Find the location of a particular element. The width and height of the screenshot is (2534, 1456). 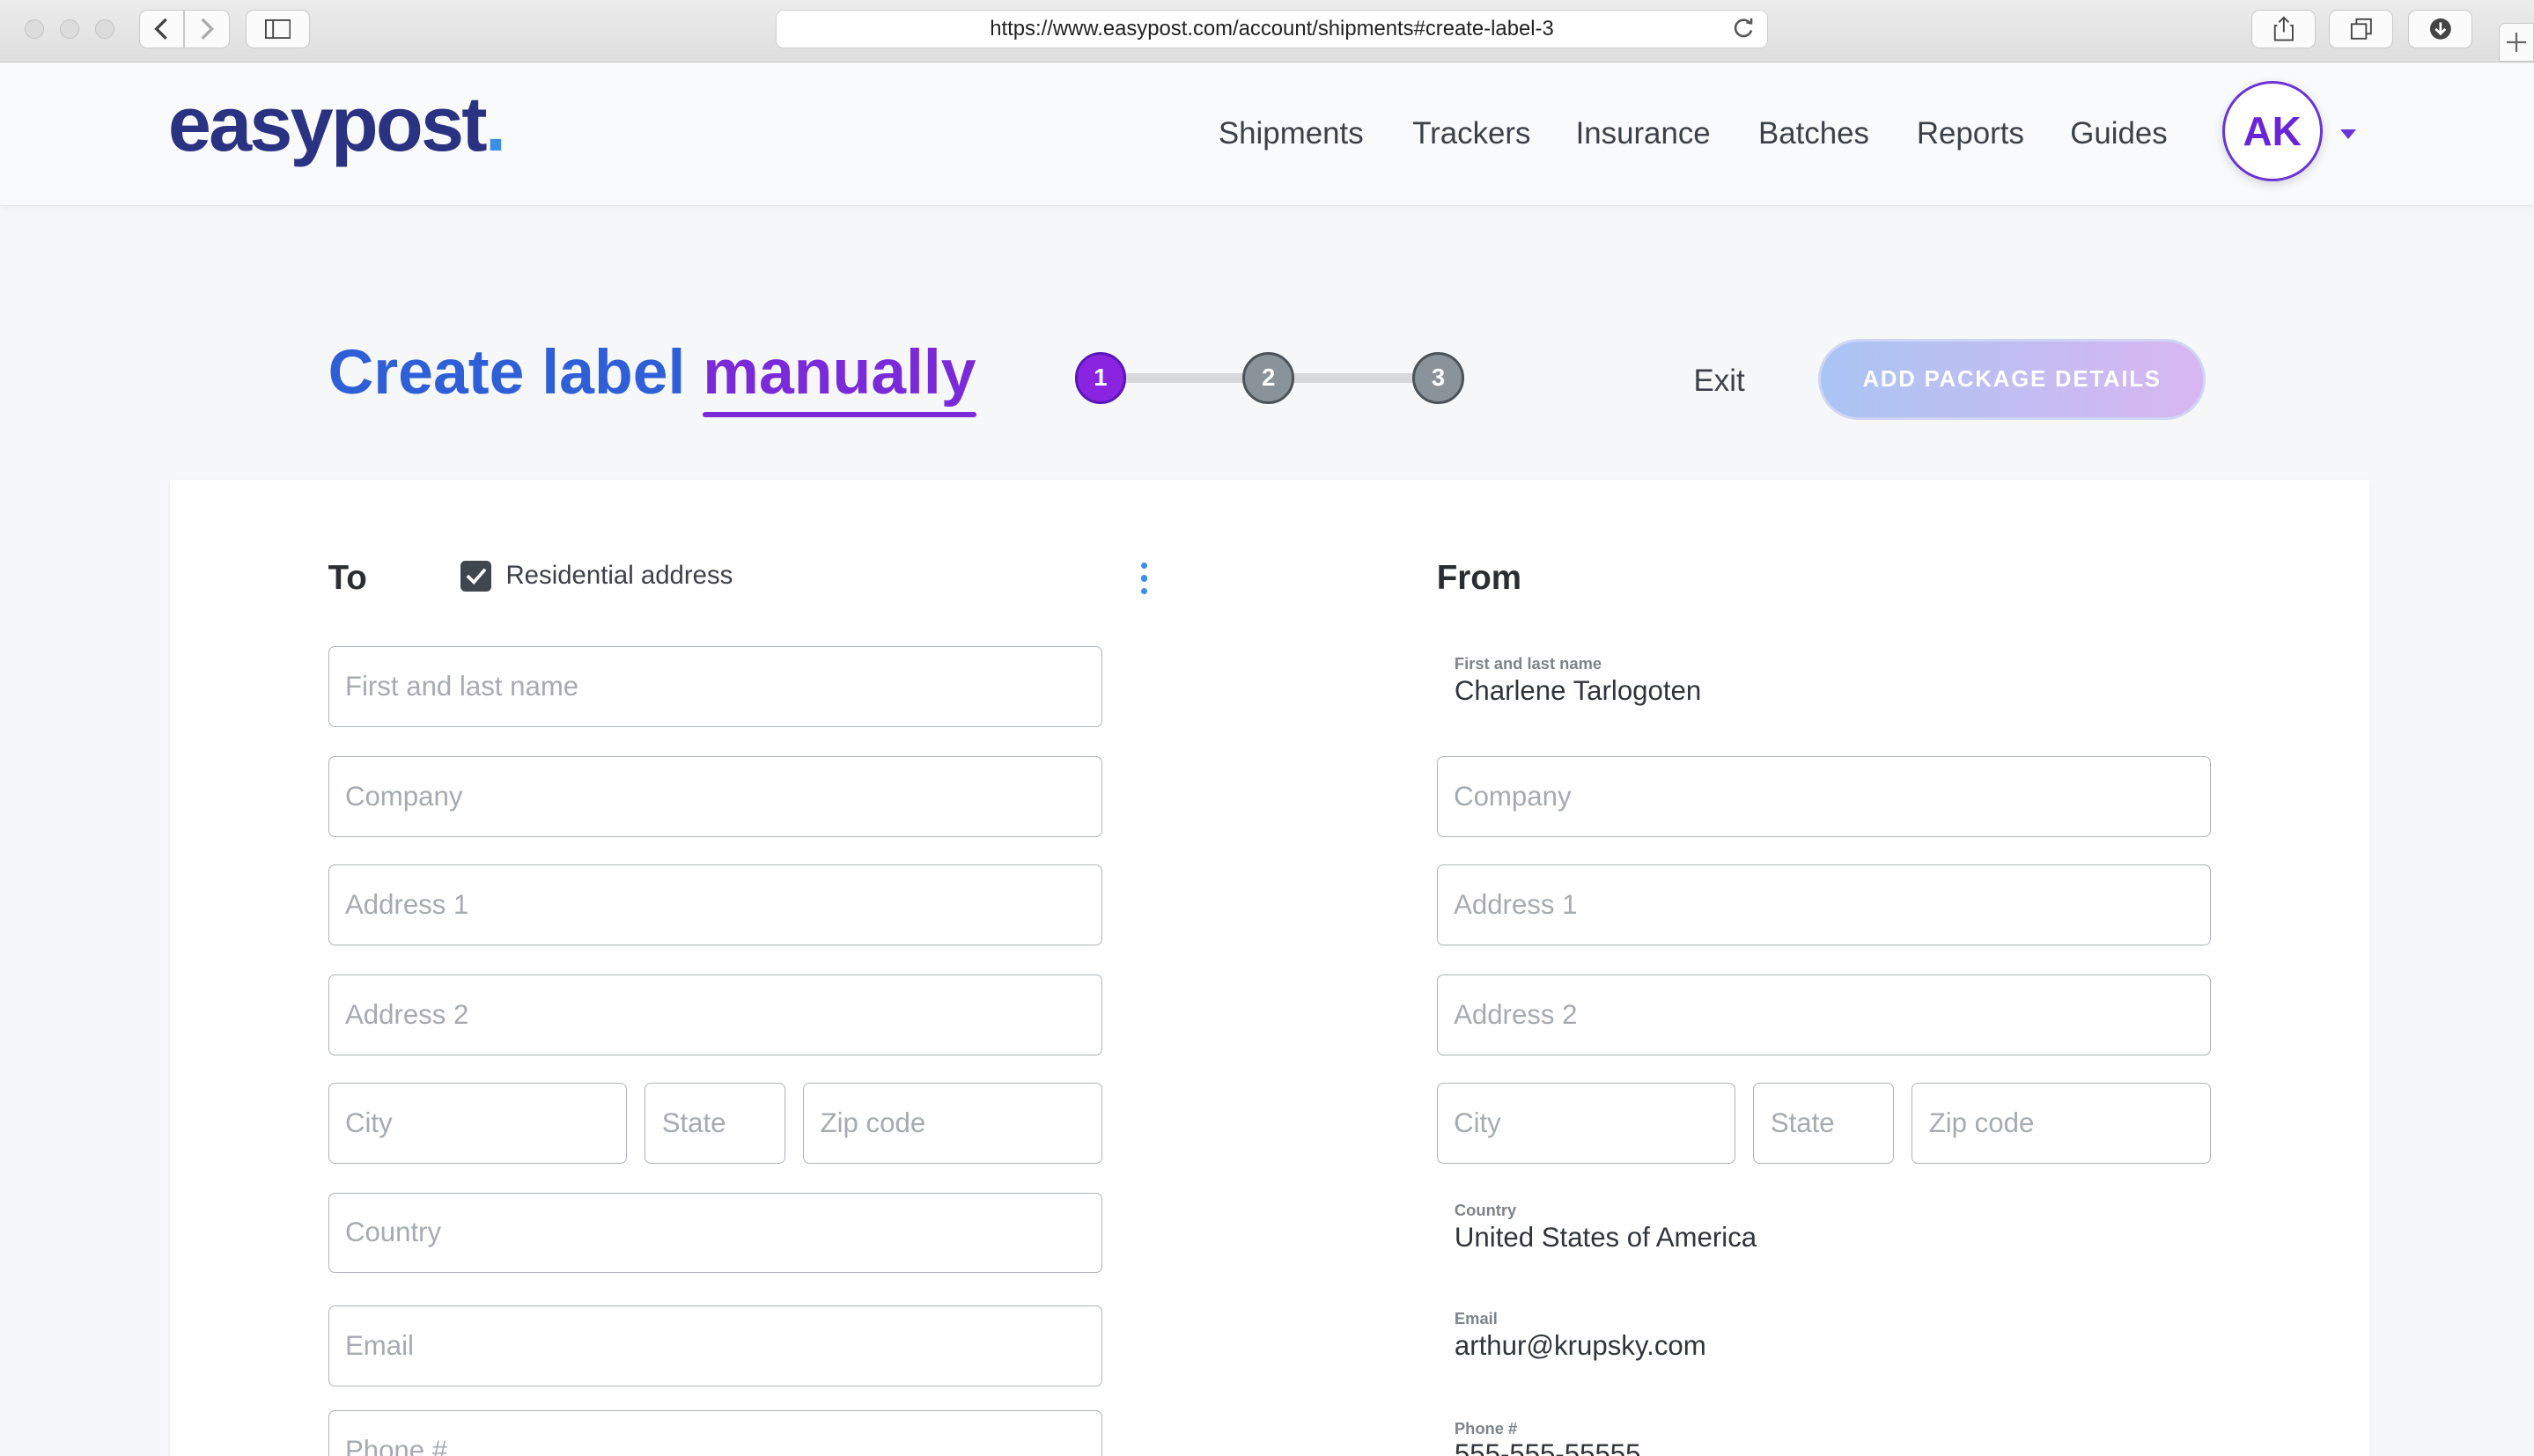

zoom-window-icon is located at coordinates (105, 30).